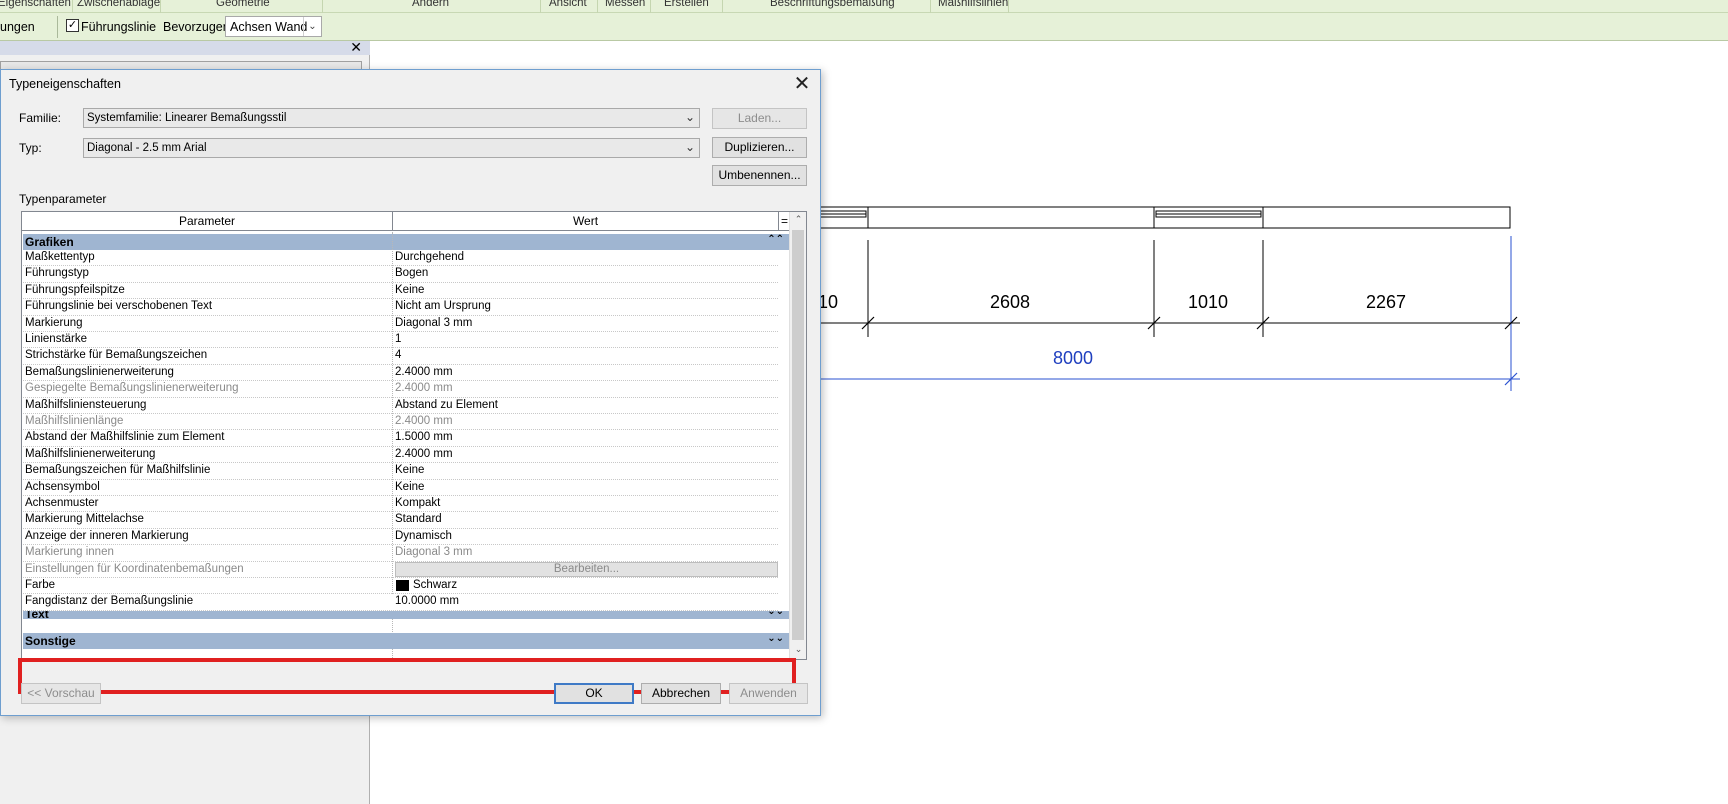  Describe the element at coordinates (443, 306) in the screenshot. I see `parameter-value: Nicht am Ursprung` at that location.